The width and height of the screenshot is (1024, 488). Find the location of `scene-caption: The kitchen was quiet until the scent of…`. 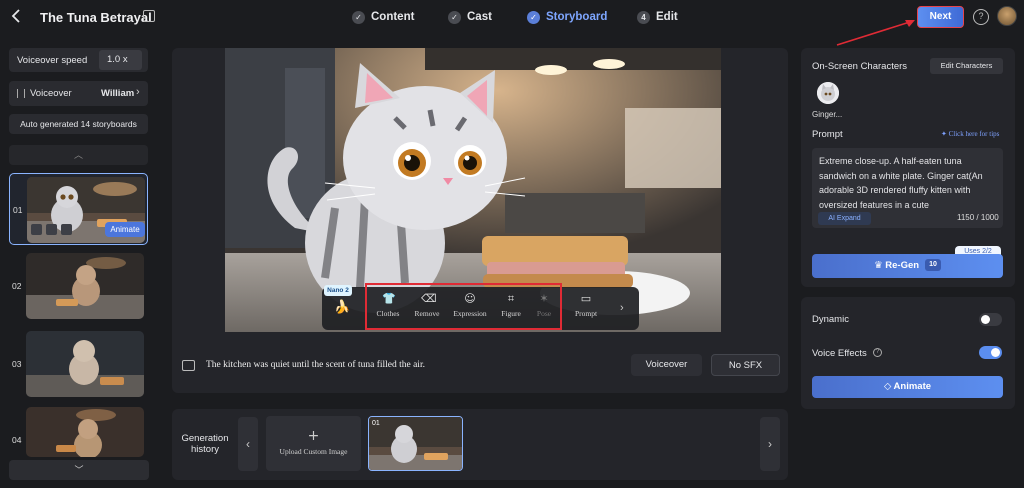

scene-caption: The kitchen was quiet until the scent of… is located at coordinates (315, 365).